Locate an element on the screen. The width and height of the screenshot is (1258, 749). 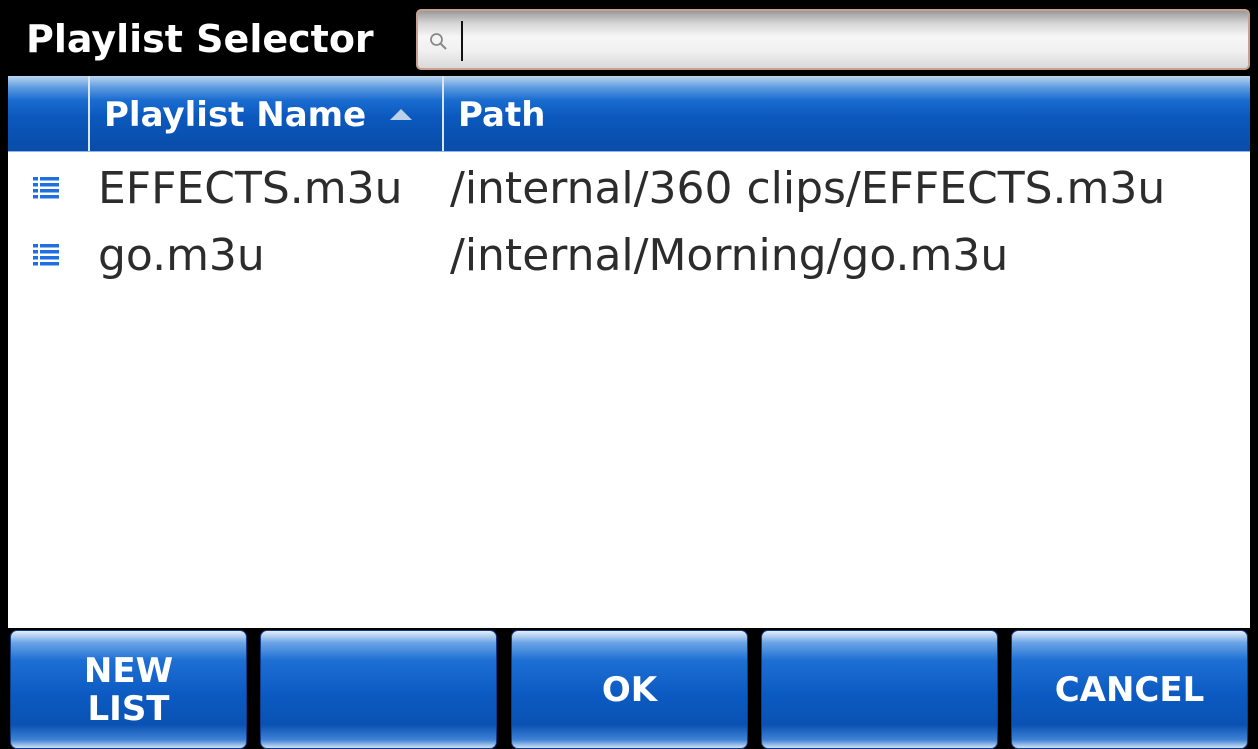
dialog-title: Playlist Selector is located at coordinates (200, 39).